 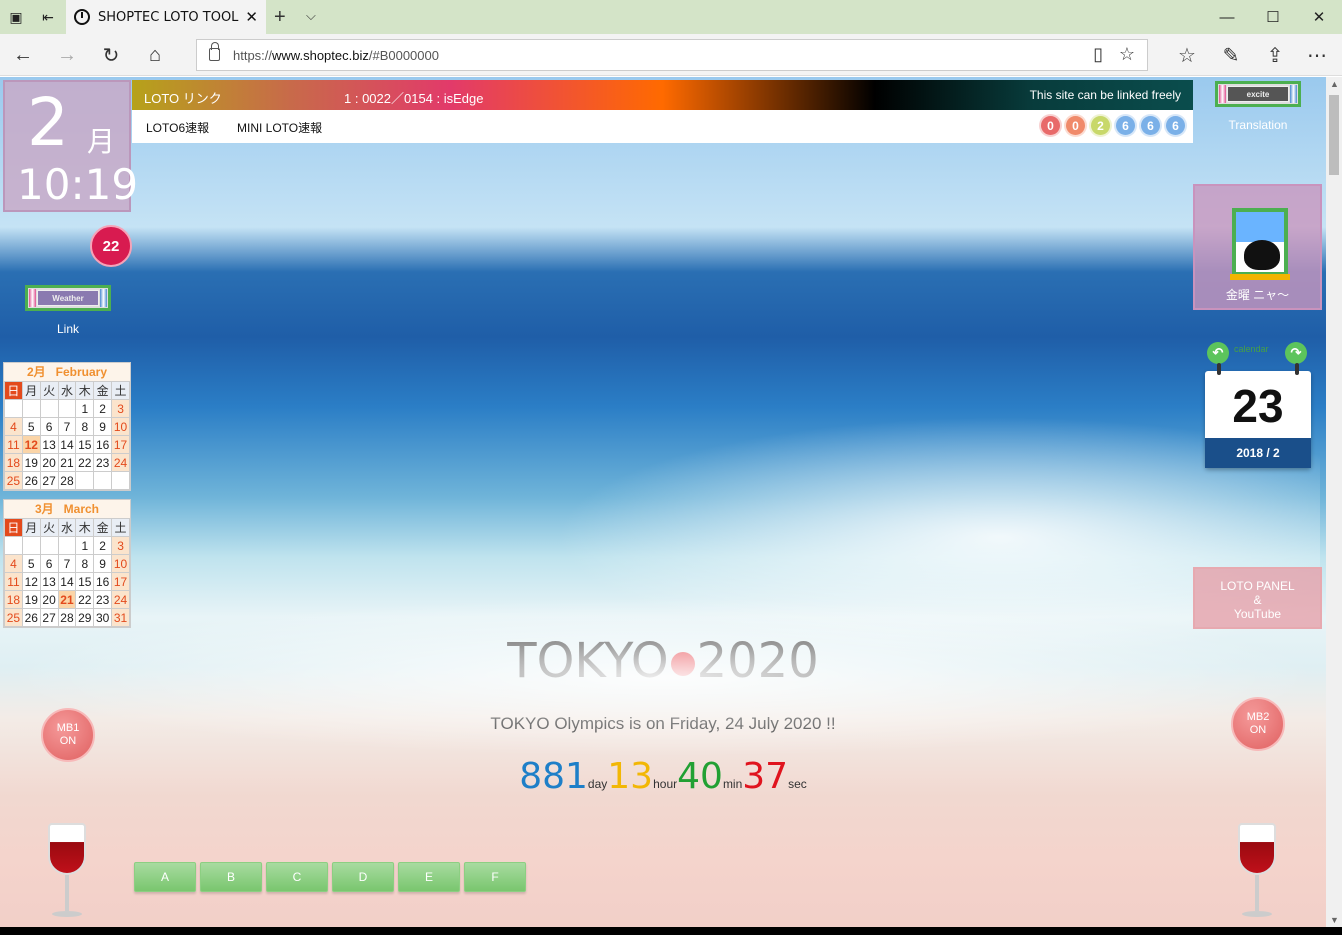 What do you see at coordinates (1257, 247) in the screenshot?
I see `friday-cat-panel: 金曜 ニャ〜` at bounding box center [1257, 247].